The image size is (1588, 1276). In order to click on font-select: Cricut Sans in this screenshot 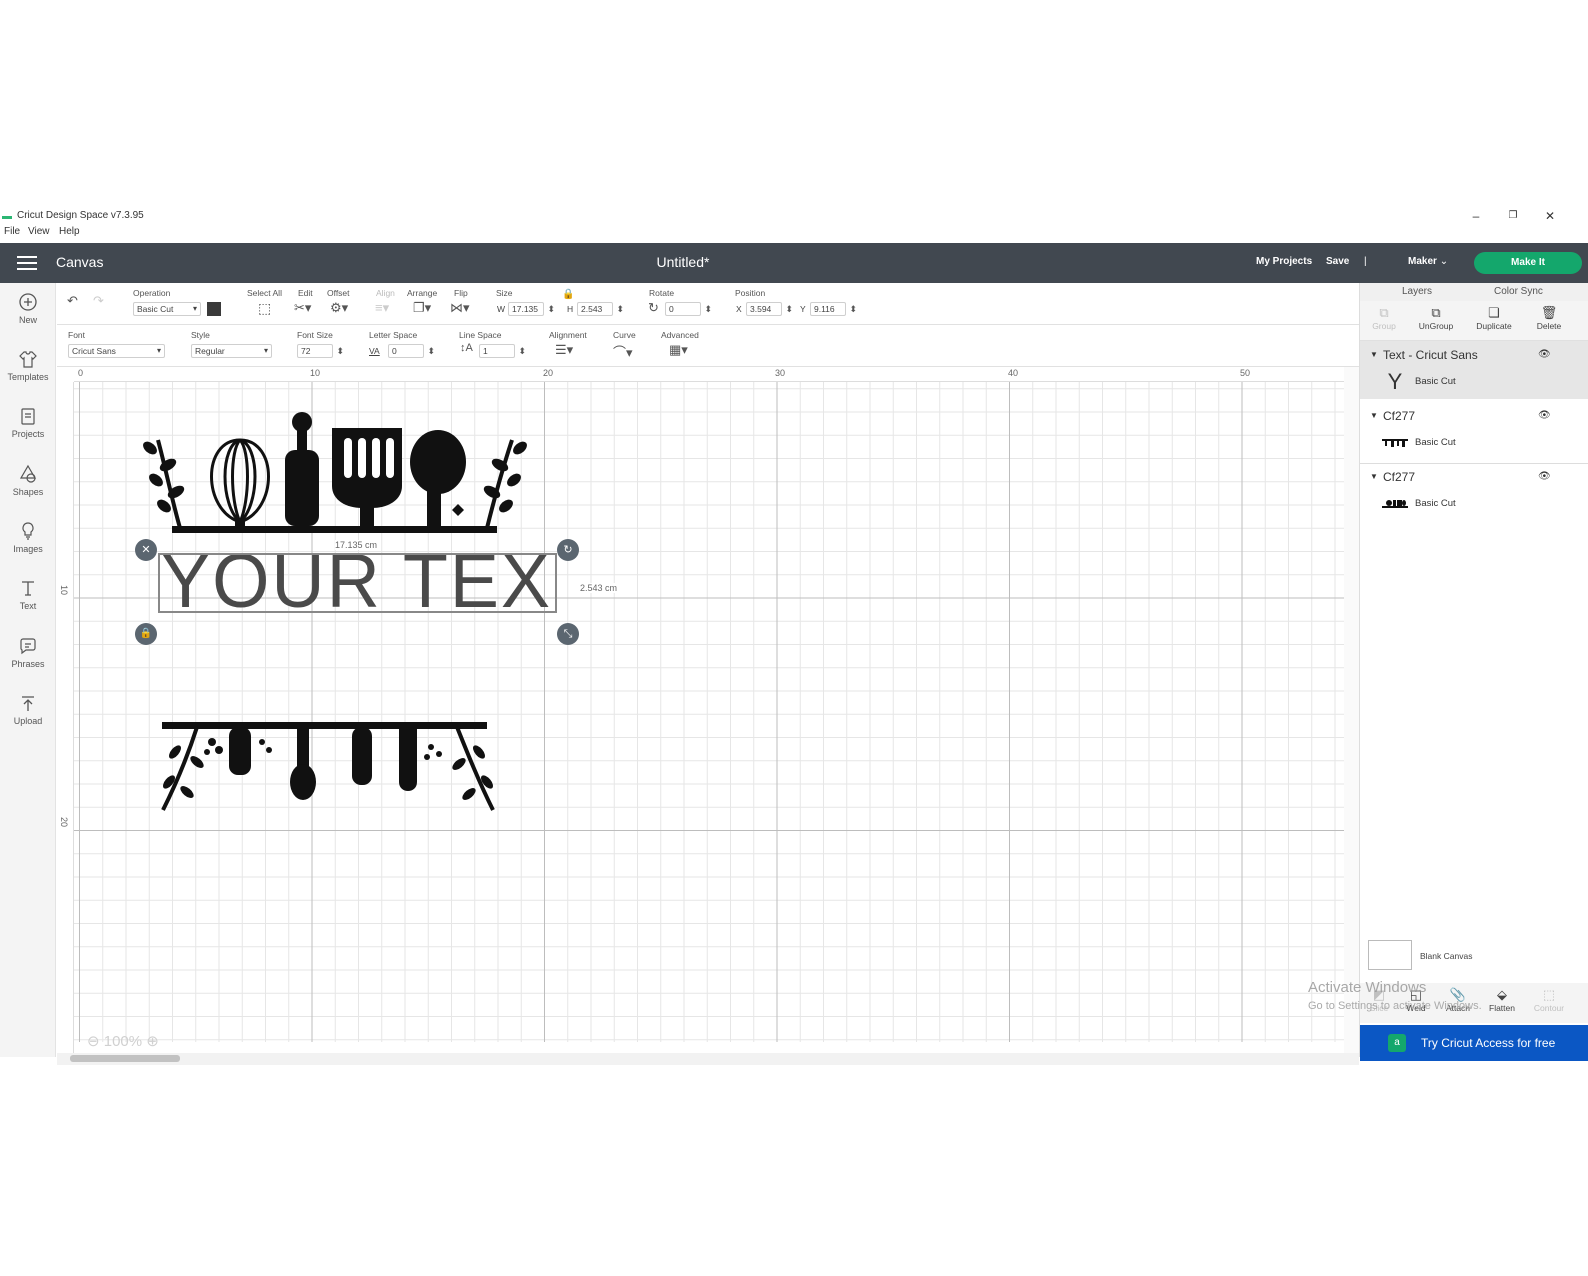, I will do `click(116, 351)`.